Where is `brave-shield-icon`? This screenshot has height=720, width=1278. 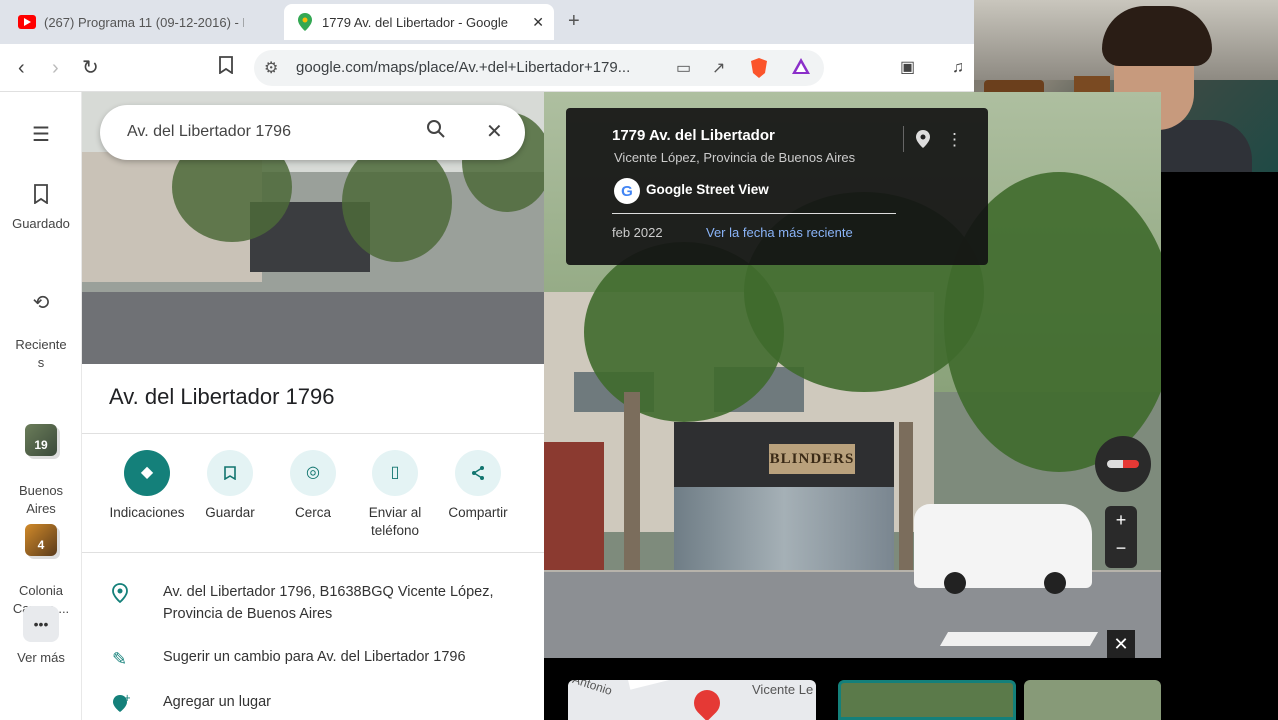 brave-shield-icon is located at coordinates (759, 70).